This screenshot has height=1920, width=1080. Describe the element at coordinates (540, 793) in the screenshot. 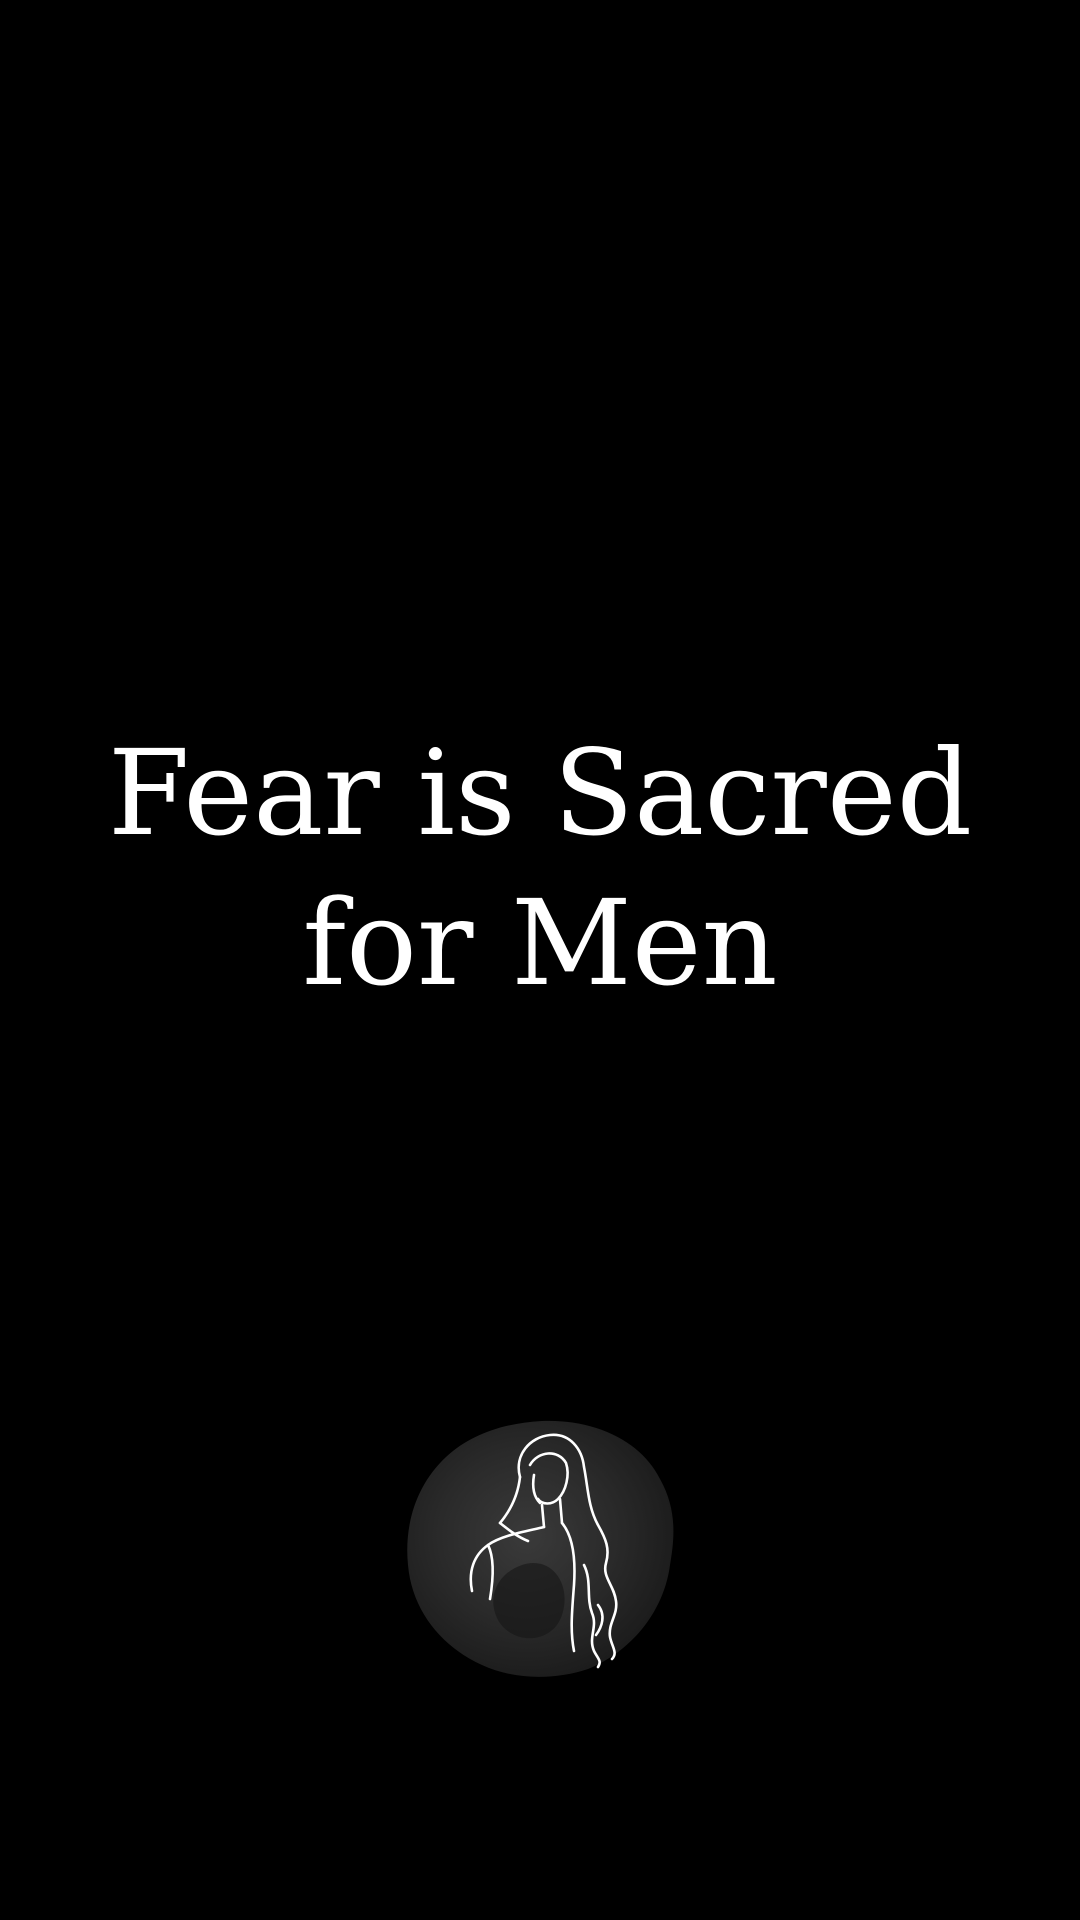

I see `title-line-1: Fear is Sacred` at that location.